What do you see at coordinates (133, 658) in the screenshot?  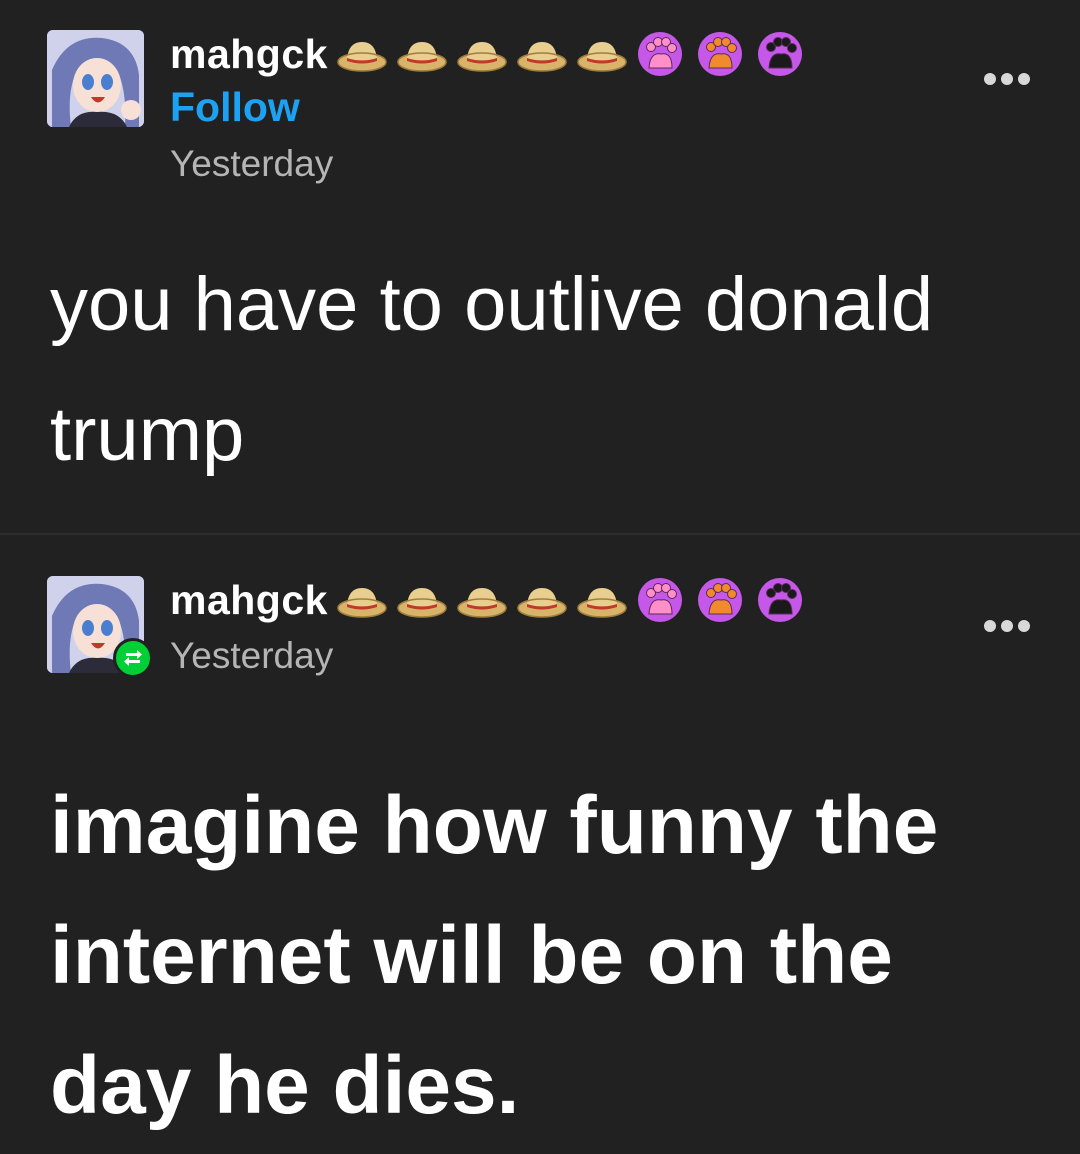 I see `reblog-icon` at bounding box center [133, 658].